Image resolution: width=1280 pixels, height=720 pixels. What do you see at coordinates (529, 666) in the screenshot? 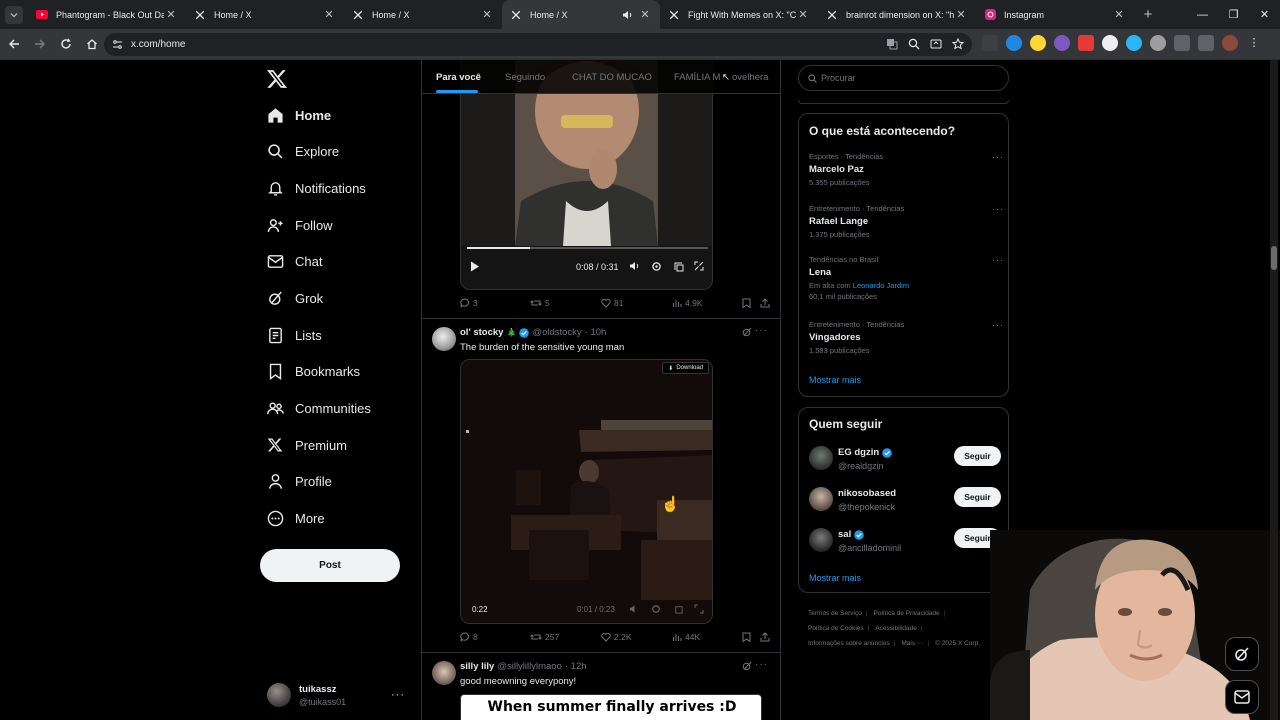
I see `author-handle: @sillylillylmaoo` at bounding box center [529, 666].